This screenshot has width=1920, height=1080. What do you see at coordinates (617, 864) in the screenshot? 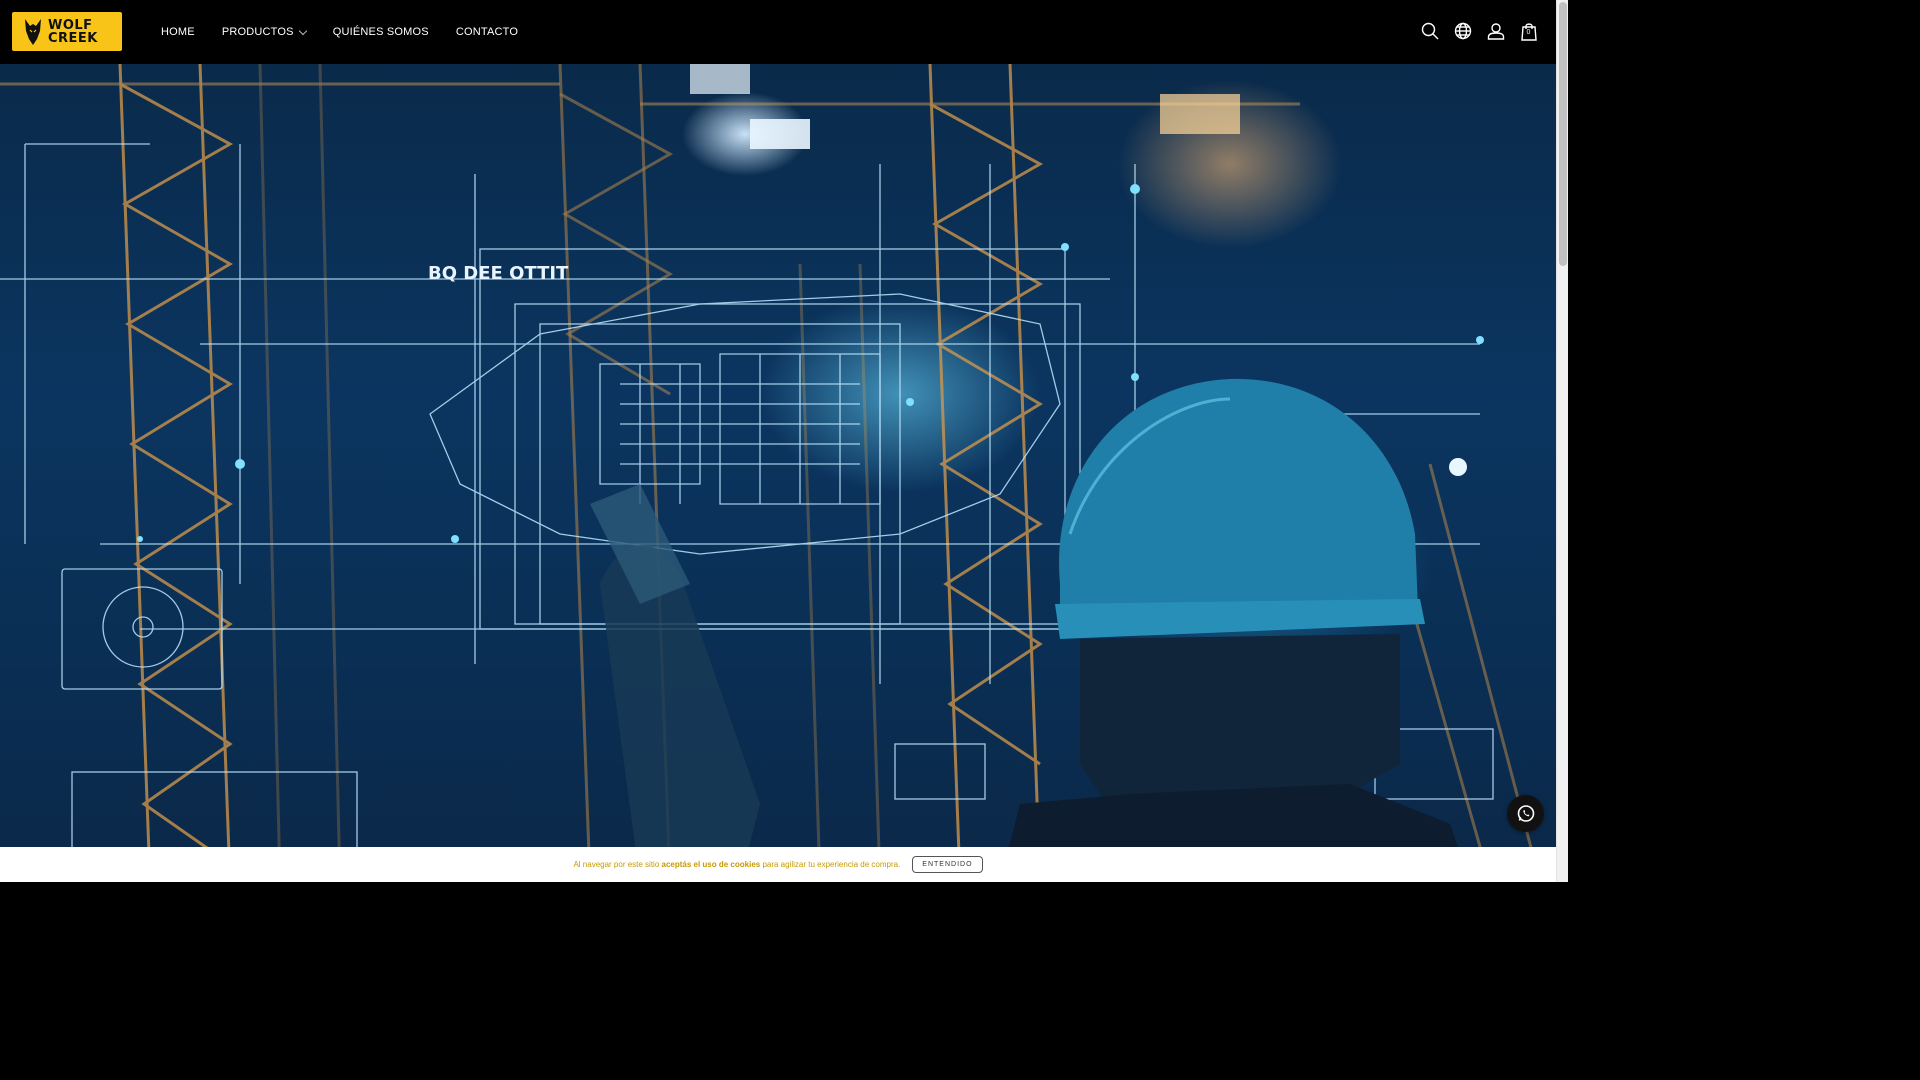
I see `cookie-text-before: Al navegar por este sitio` at bounding box center [617, 864].